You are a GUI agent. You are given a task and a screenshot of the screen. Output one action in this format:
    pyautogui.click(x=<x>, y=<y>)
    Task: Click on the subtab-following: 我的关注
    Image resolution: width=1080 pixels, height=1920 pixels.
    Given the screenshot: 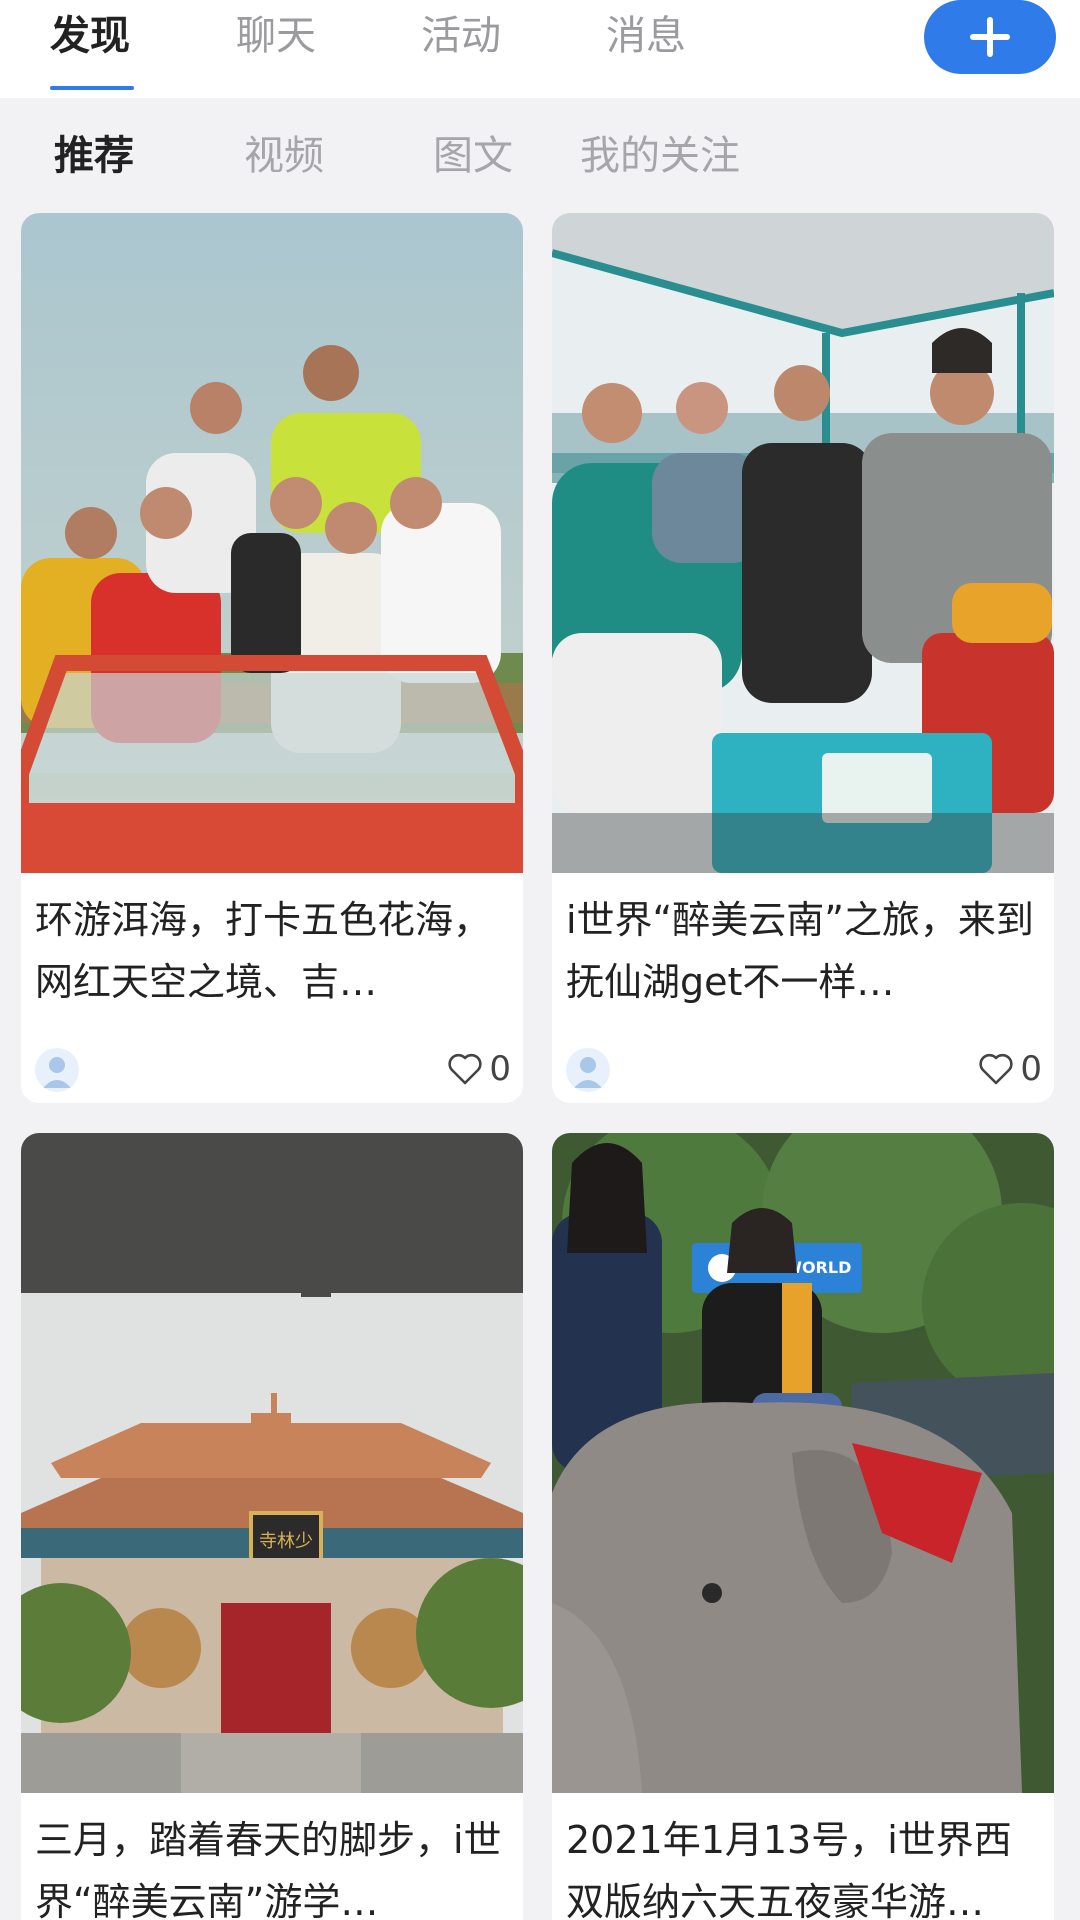 What is the action you would take?
    pyautogui.click(x=660, y=156)
    